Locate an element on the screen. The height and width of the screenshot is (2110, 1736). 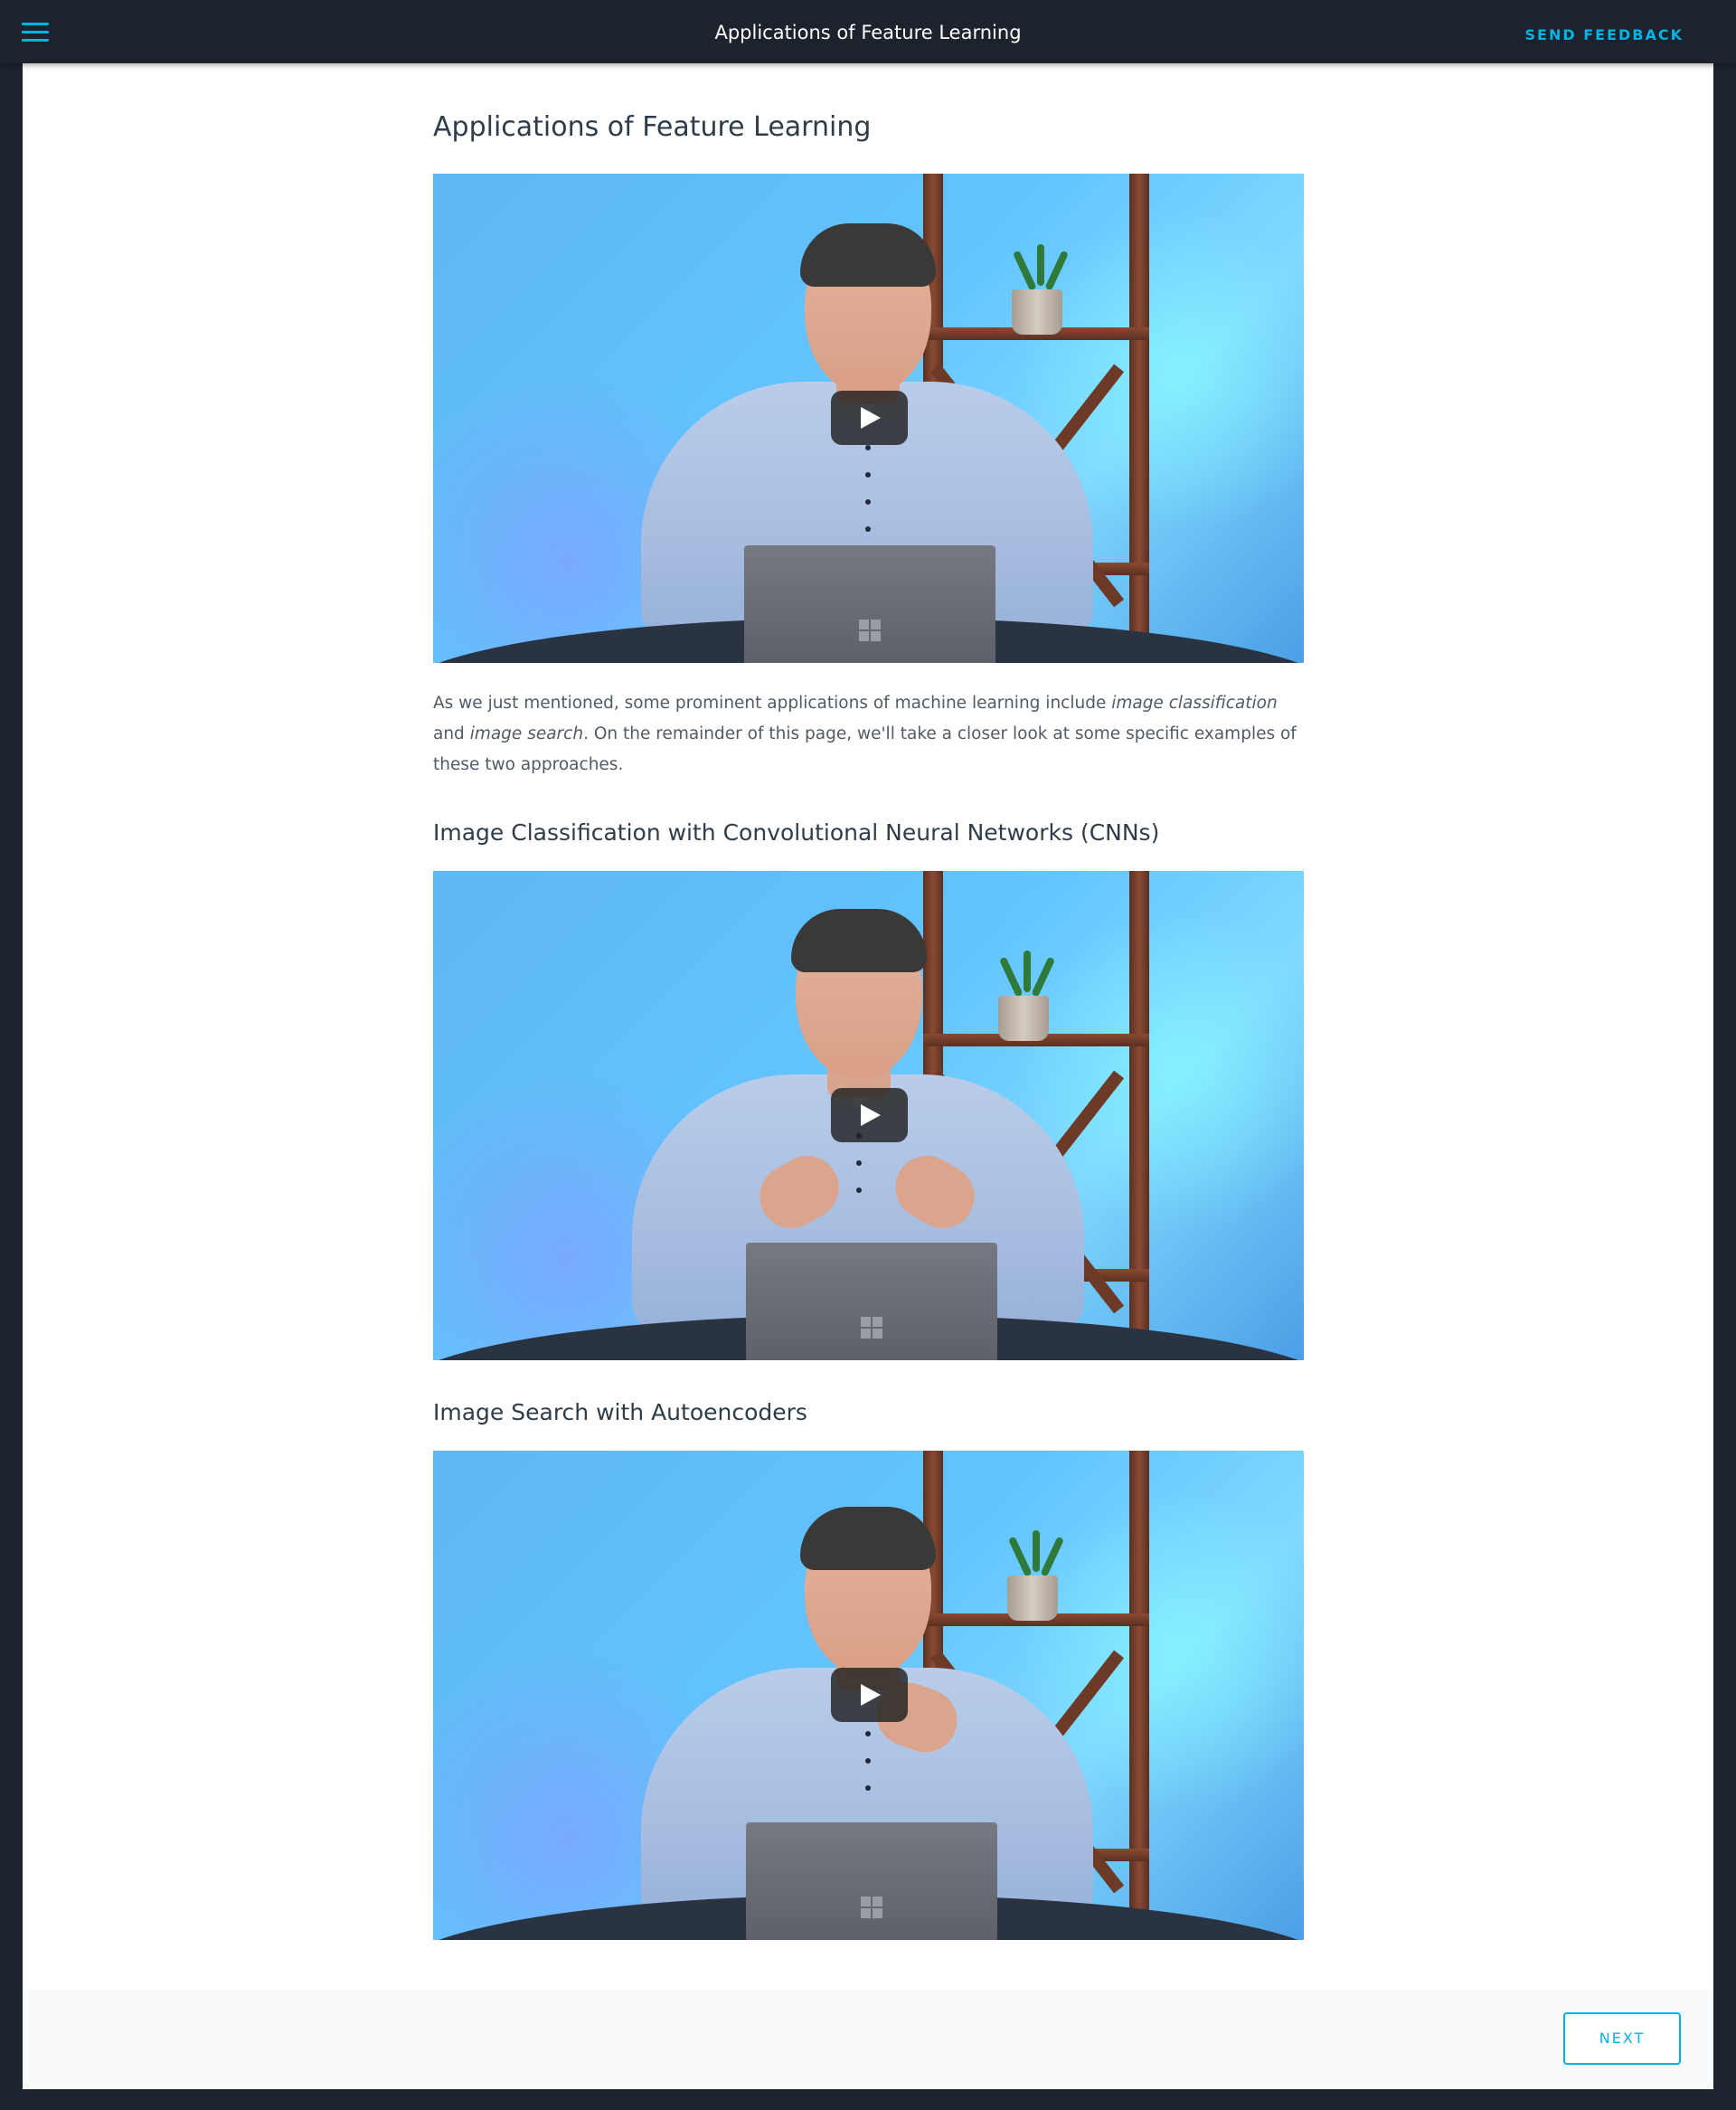
video-player-cnn is located at coordinates (869, 1115).